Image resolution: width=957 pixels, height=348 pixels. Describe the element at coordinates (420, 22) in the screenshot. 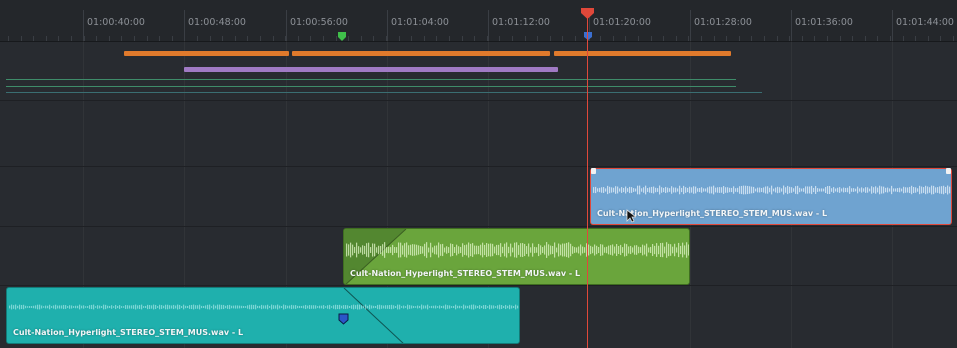

I see `ruler-timecode-label: 01:01:04:00` at that location.